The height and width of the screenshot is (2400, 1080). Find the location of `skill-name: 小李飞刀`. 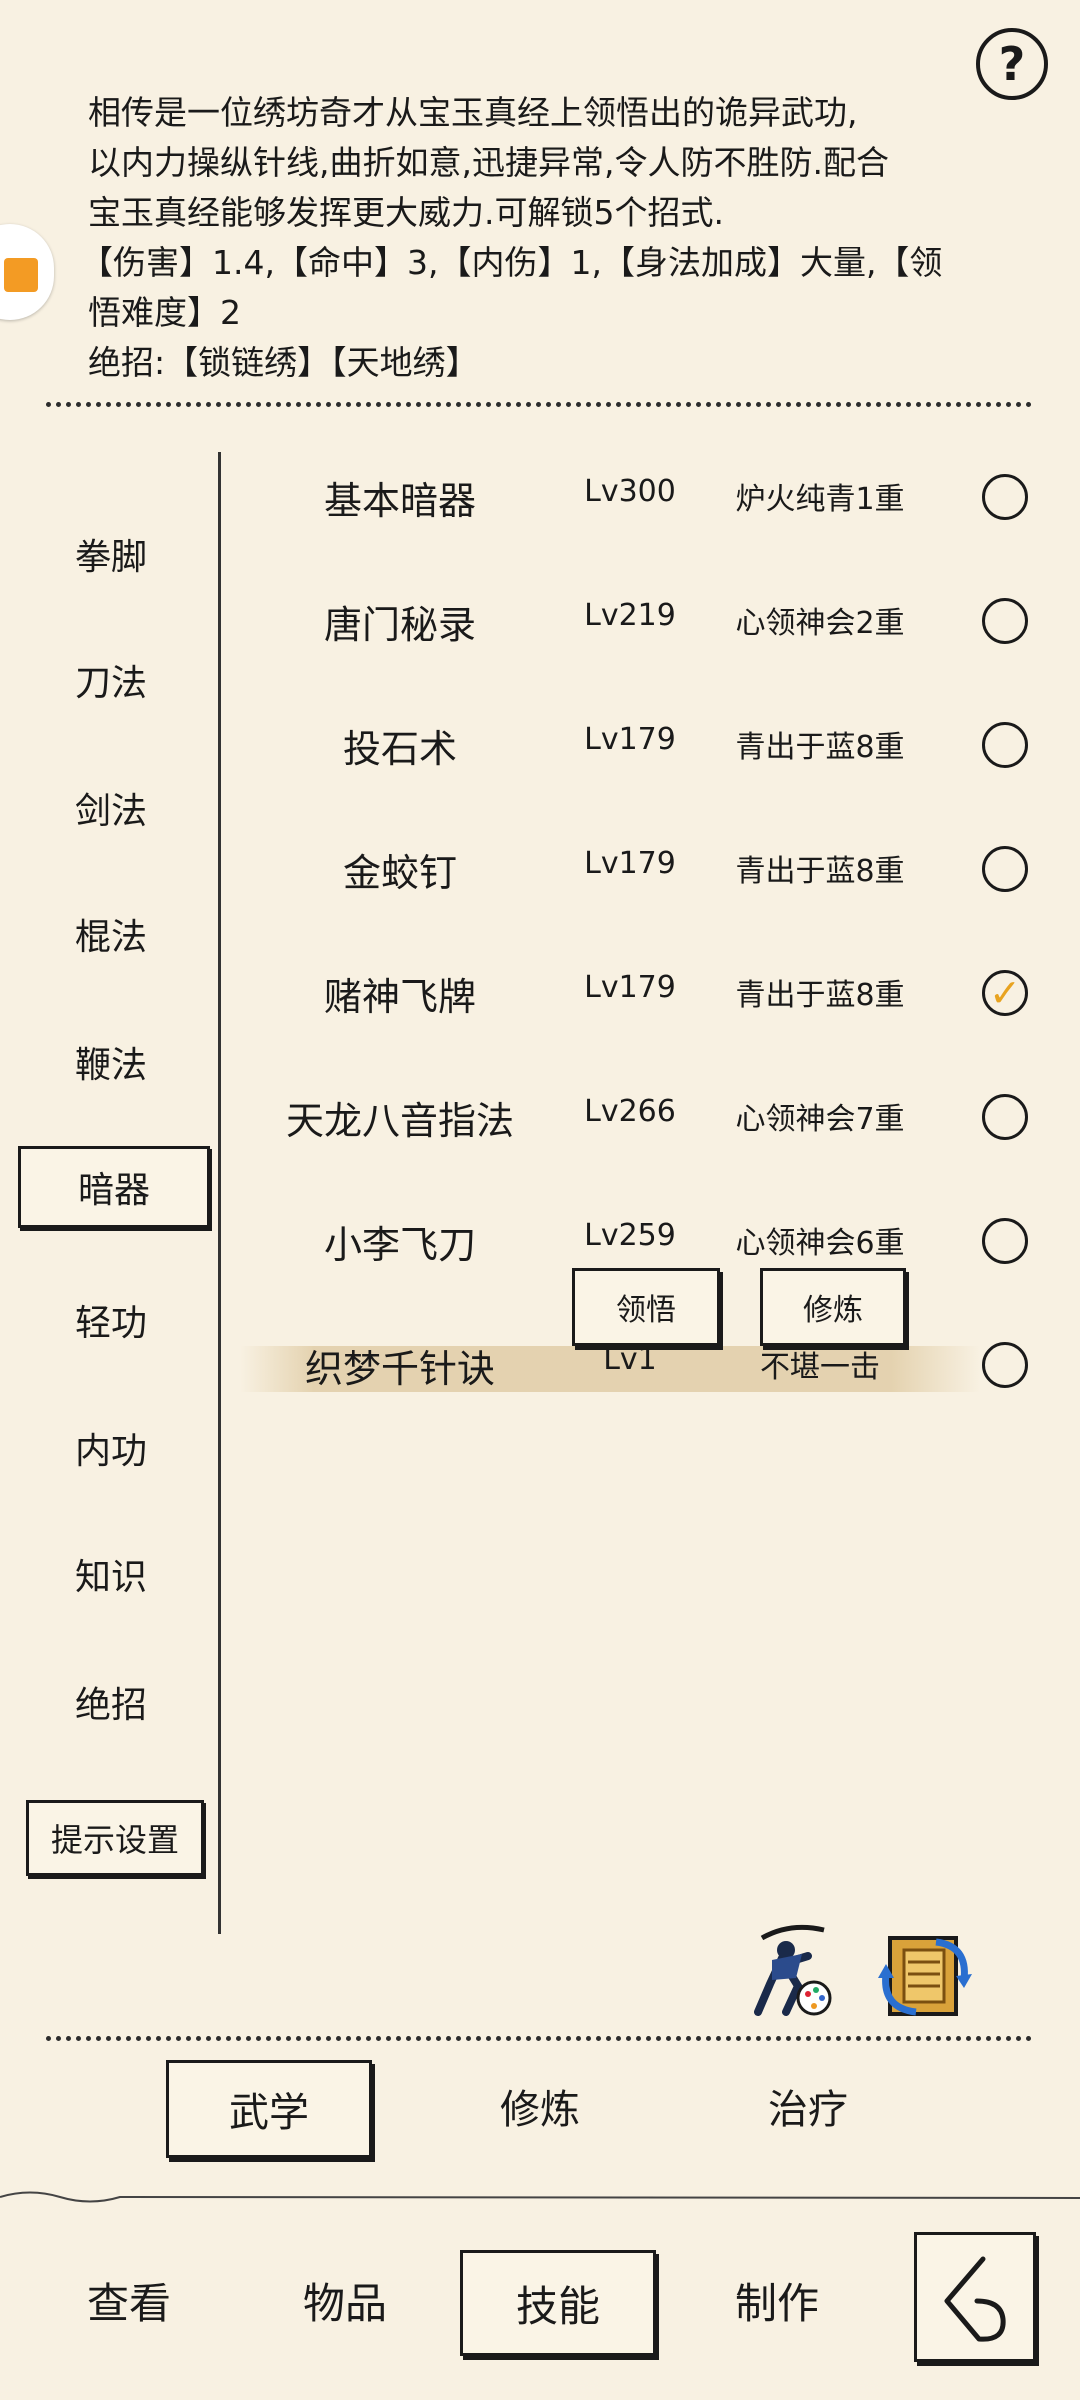

skill-name: 小李飞刀 is located at coordinates (399, 1245).